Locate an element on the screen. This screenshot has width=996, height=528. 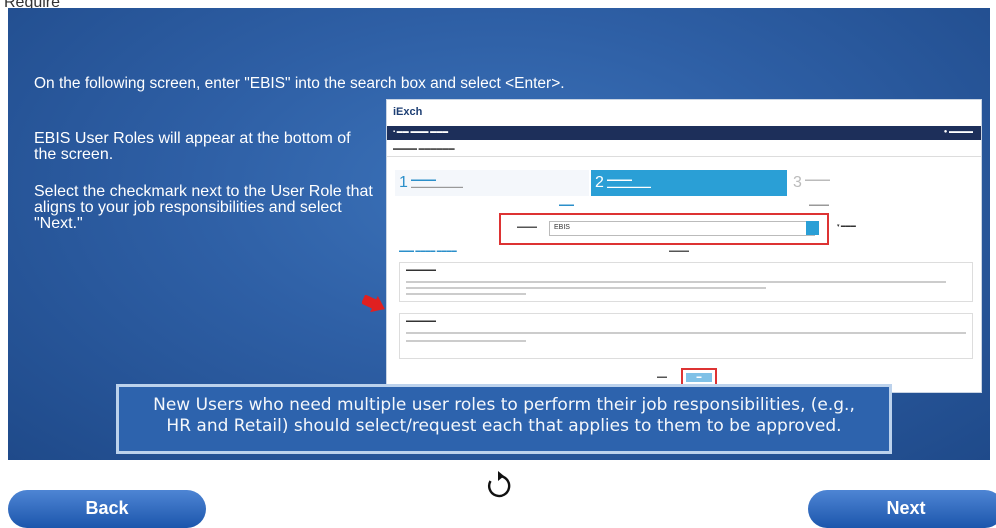
embedded-breadcrumb: ▬▬▬▬ ▬▬▬▬▬▬ is located at coordinates (424, 149).